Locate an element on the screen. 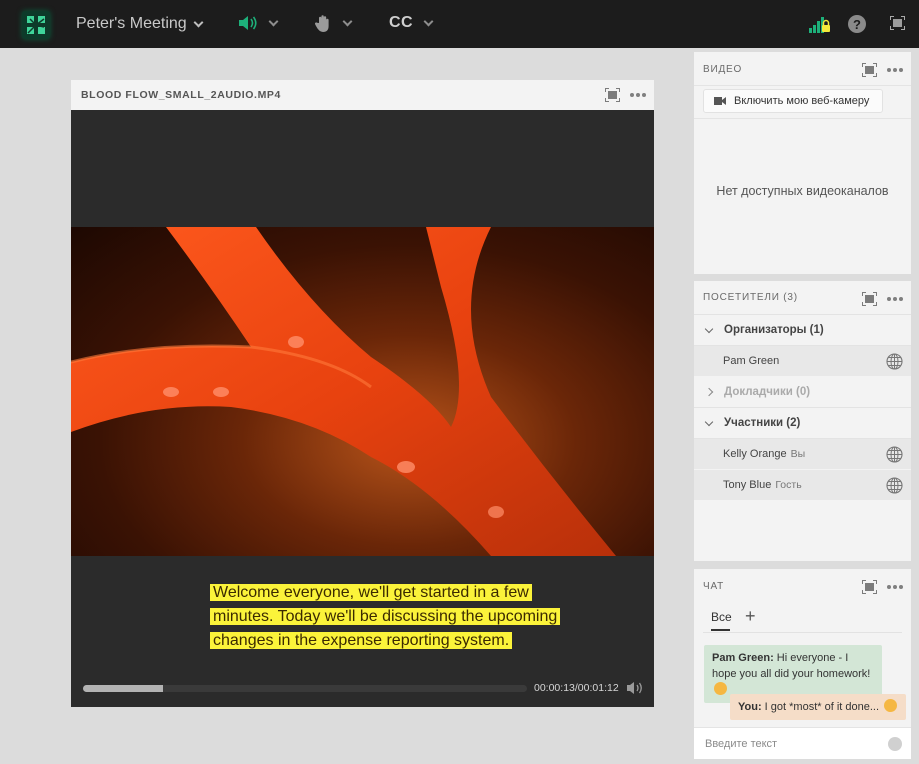 The width and height of the screenshot is (919, 764). chat-input-placeholder: Введите текст is located at coordinates (741, 743).